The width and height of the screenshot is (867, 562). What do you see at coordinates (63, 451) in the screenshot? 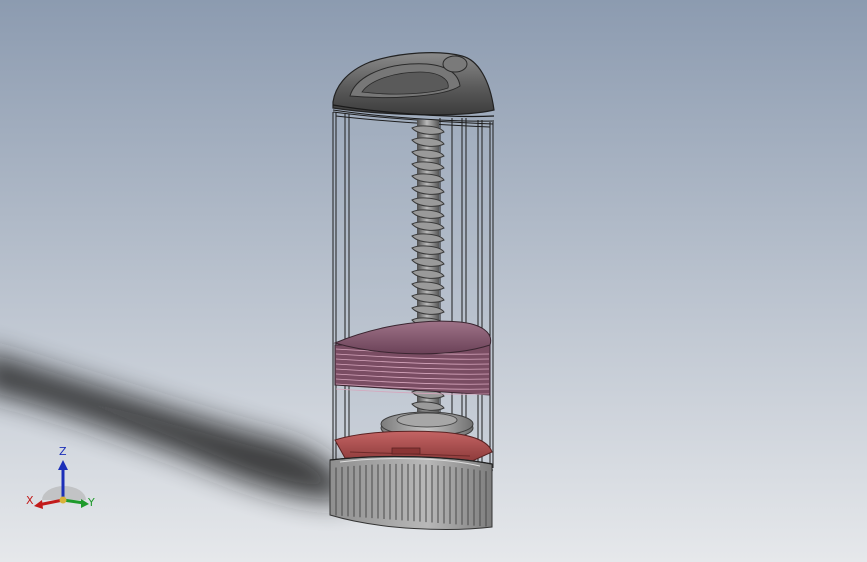
I see `z-axis-label: Z` at bounding box center [63, 451].